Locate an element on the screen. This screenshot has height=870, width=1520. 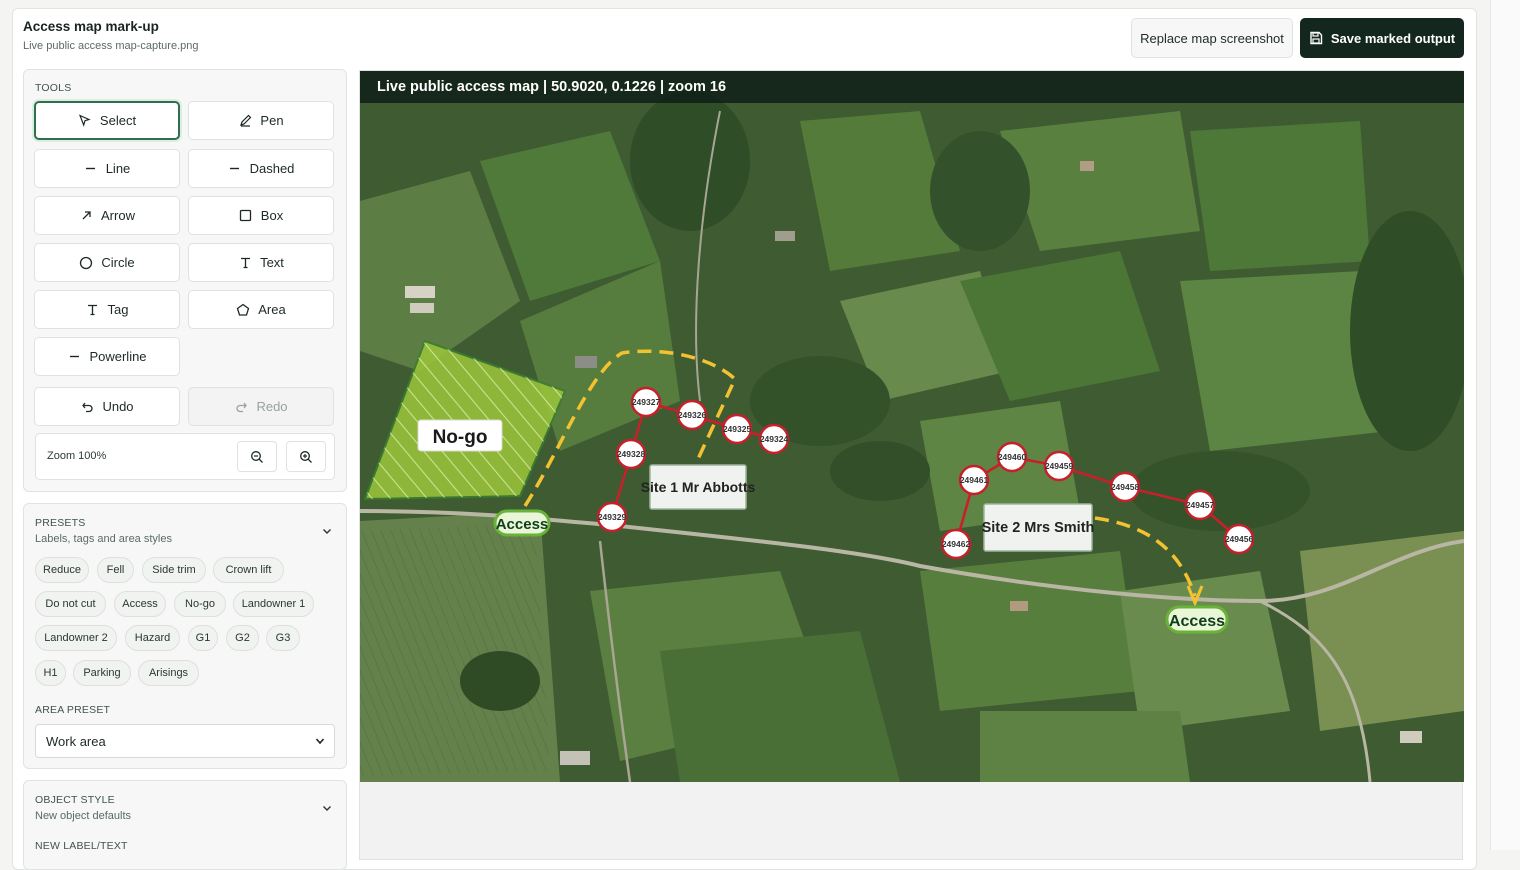
preset-chip: G3 is located at coordinates (283, 638).